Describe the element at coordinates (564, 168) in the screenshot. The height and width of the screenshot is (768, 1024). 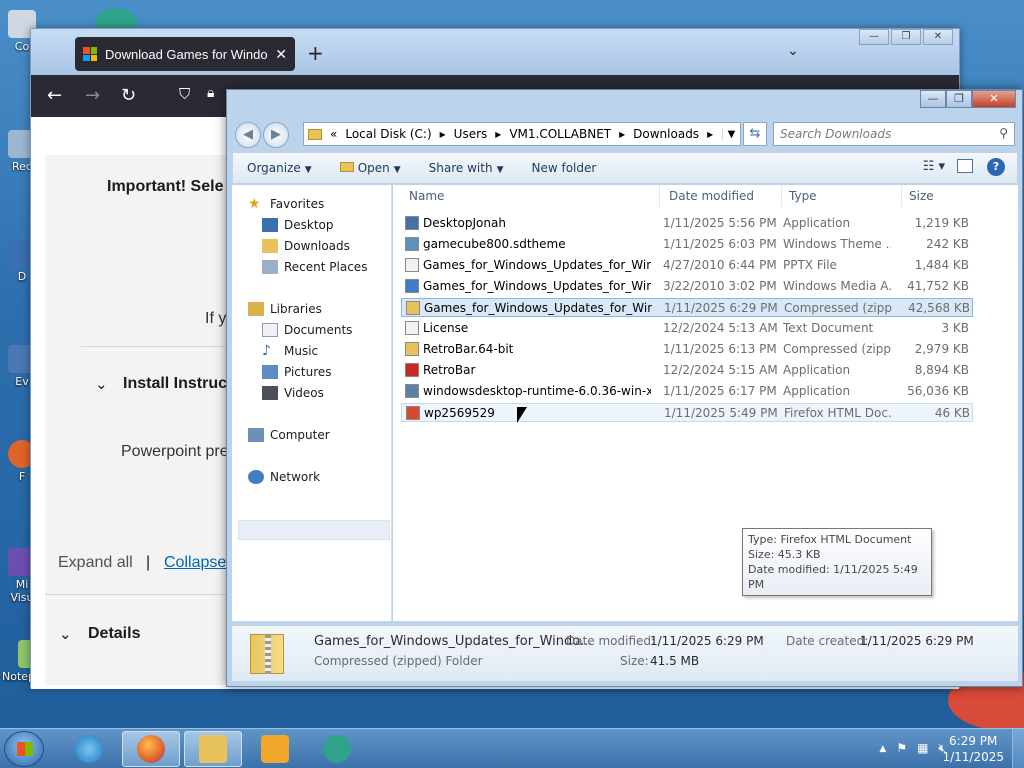
I see `new-folder-button: New folder` at that location.